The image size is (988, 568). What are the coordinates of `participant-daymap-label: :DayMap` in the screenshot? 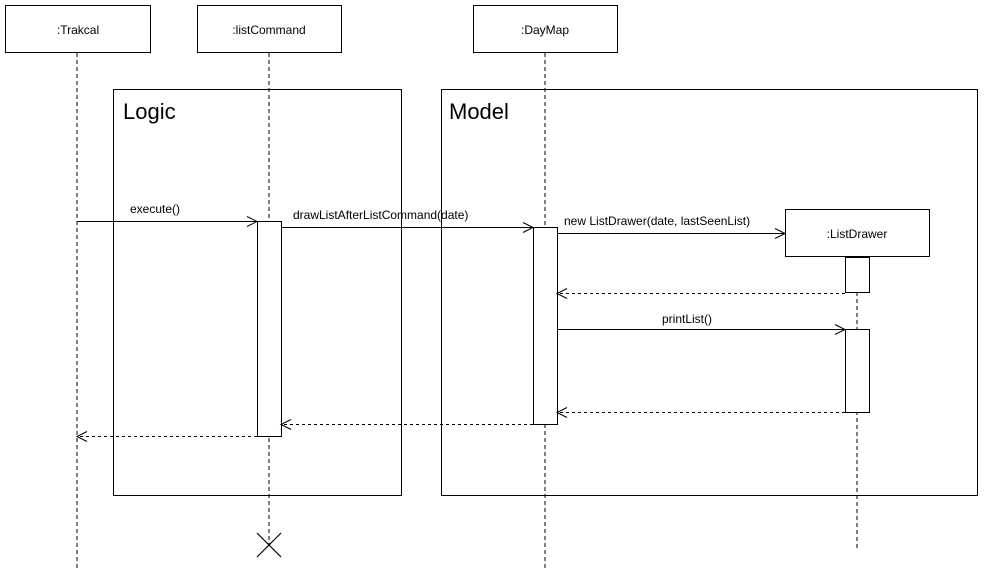 It's located at (545, 30).